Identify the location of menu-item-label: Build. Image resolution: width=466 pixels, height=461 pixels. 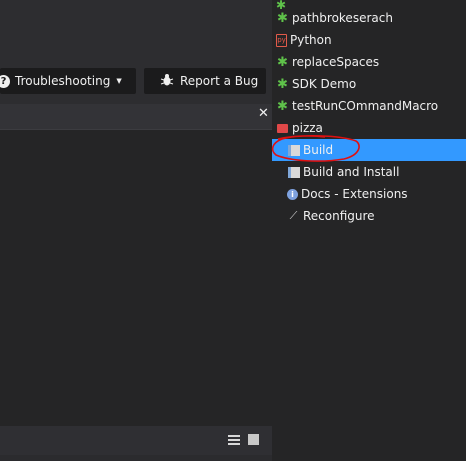
(318, 150).